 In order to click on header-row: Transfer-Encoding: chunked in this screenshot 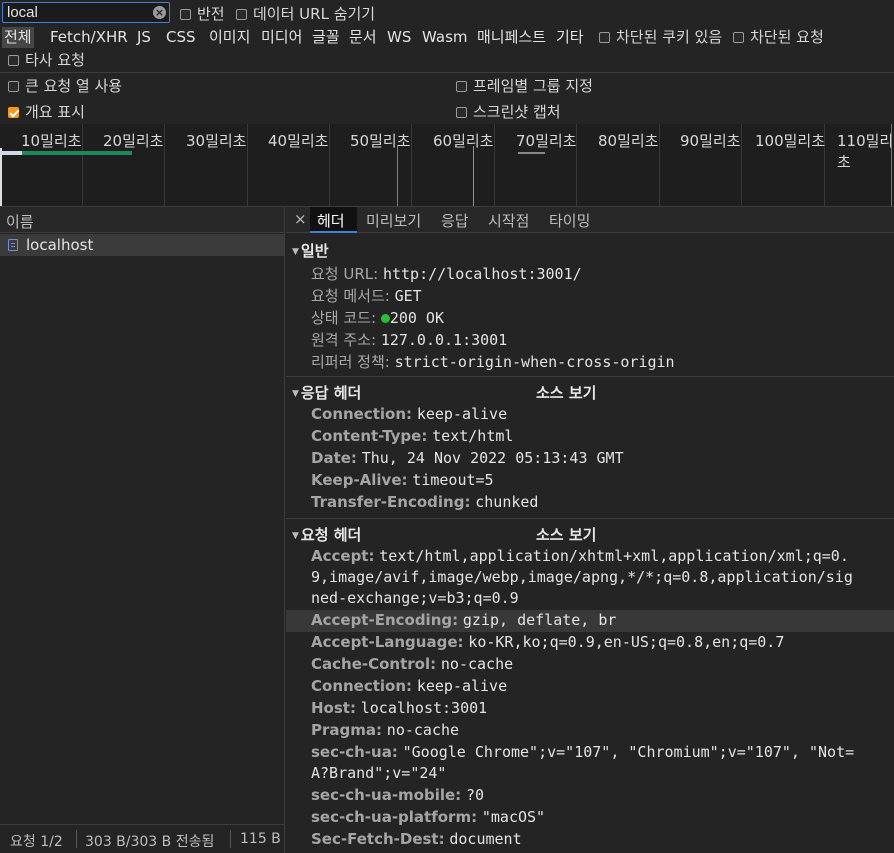, I will do `click(425, 502)`.